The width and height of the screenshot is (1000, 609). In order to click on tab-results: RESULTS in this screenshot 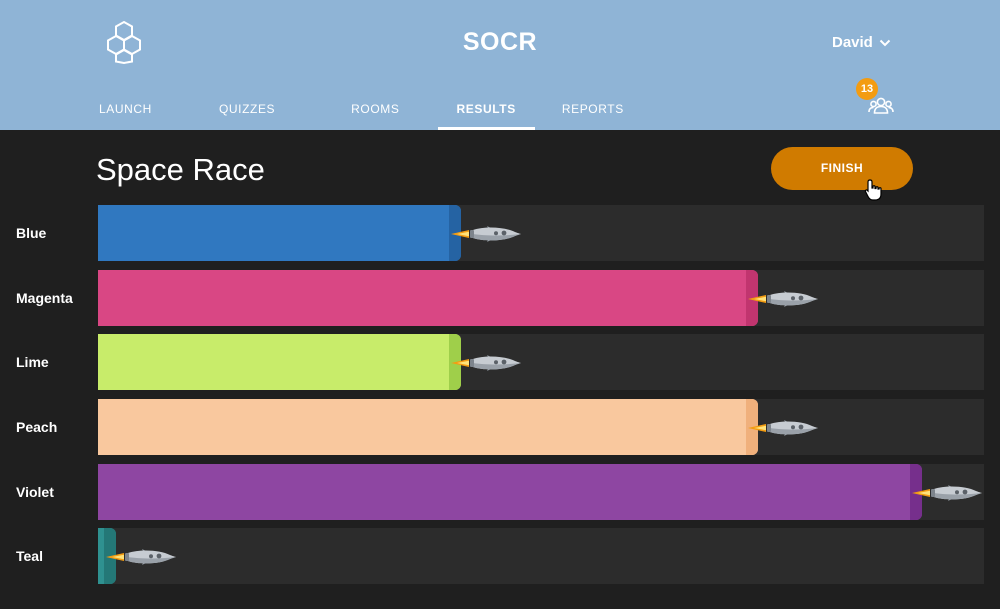, I will do `click(486, 110)`.